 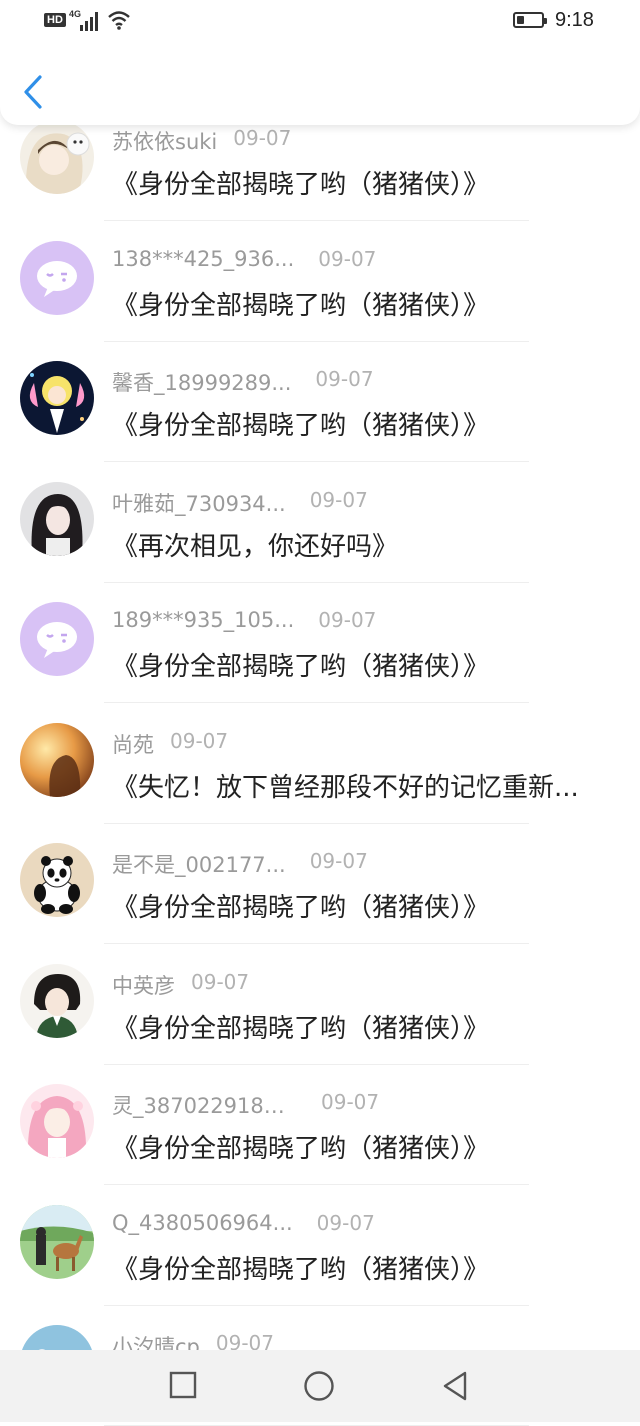 What do you see at coordinates (119, 20) in the screenshot?
I see `wifi-icon` at bounding box center [119, 20].